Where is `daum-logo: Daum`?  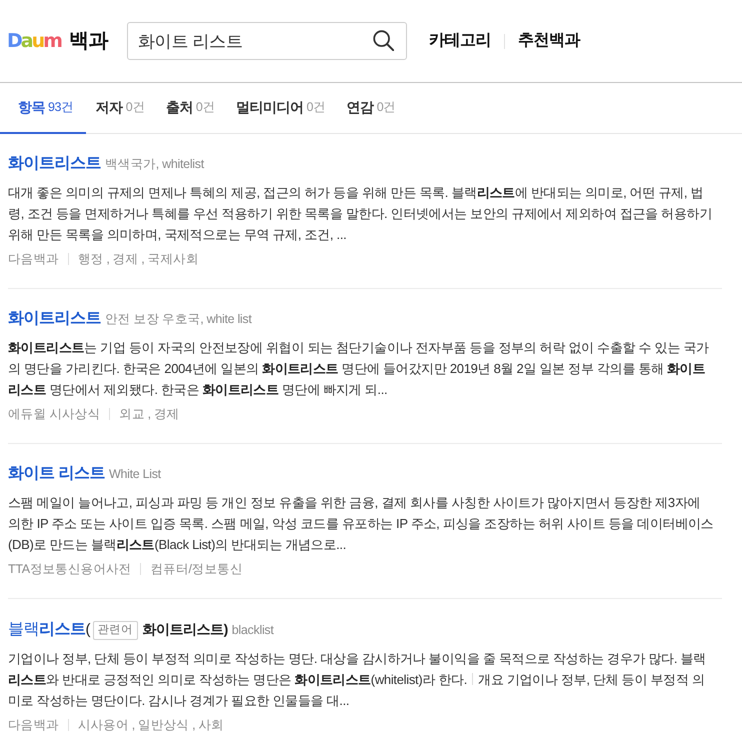
daum-logo: Daum is located at coordinates (34, 41).